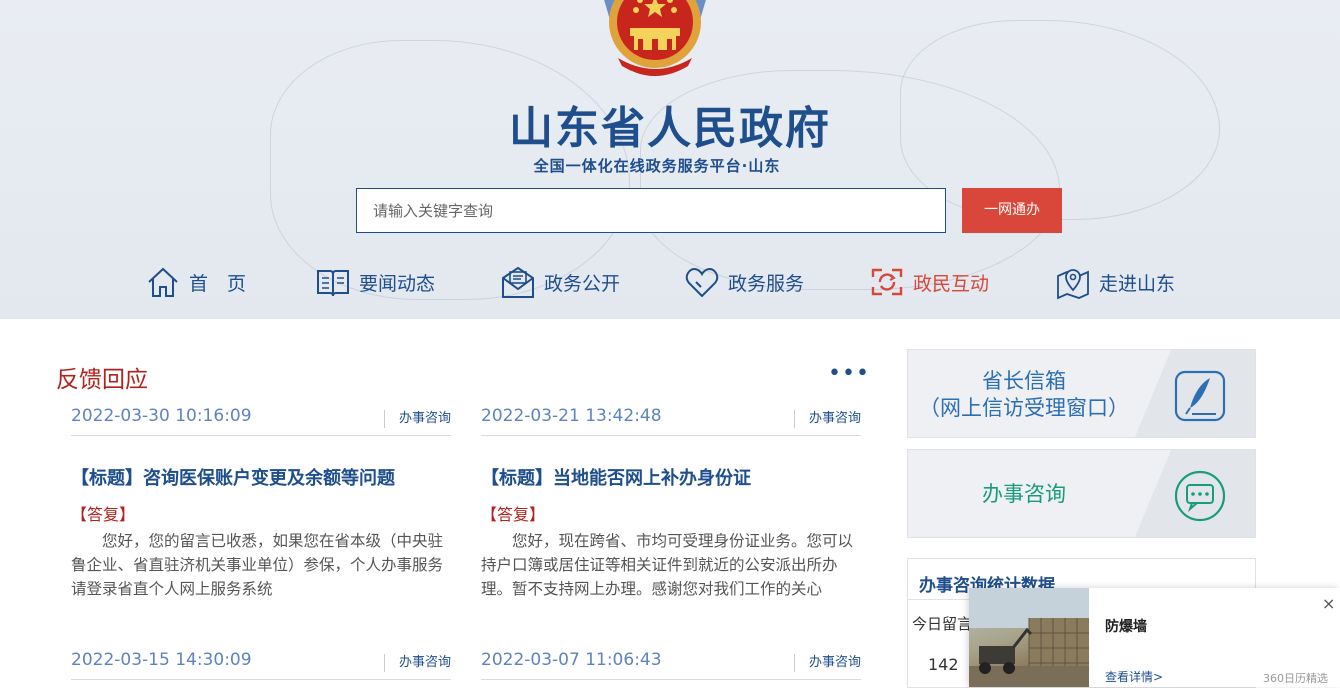  I want to click on main-nav: 首 页 要闻动态 政务公开 政务服务 政民互动 走进山东, so click(670, 282).